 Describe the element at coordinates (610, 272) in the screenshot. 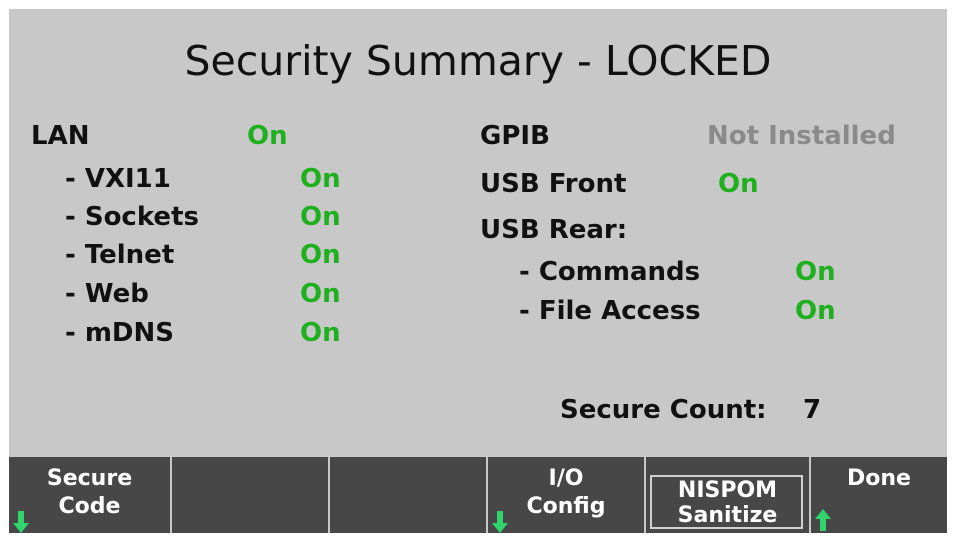

I see `commands-label: - Commands` at that location.